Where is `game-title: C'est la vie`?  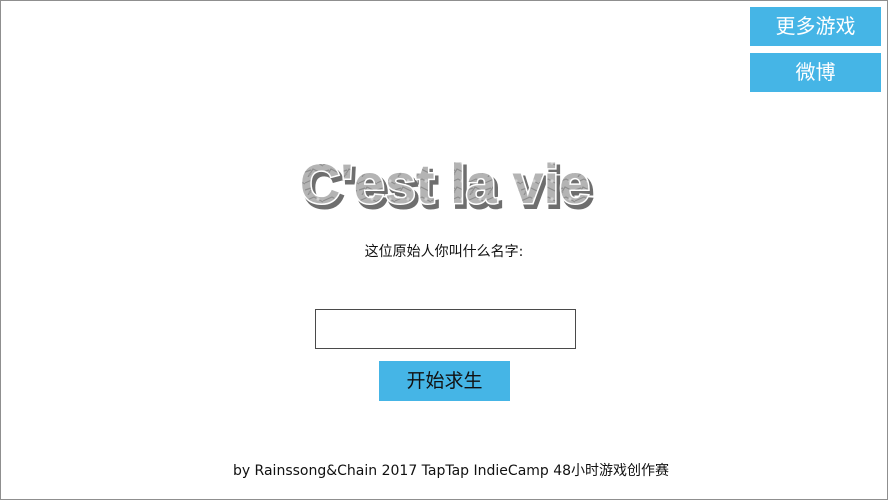
game-title: C'est la vie is located at coordinates (445, 183).